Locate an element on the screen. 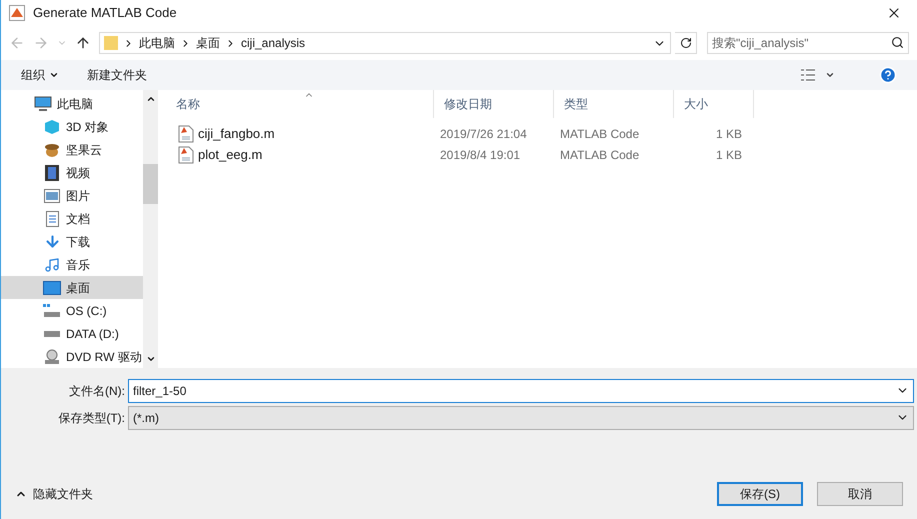 This screenshot has width=917, height=519. picture-icon is located at coordinates (52, 195).